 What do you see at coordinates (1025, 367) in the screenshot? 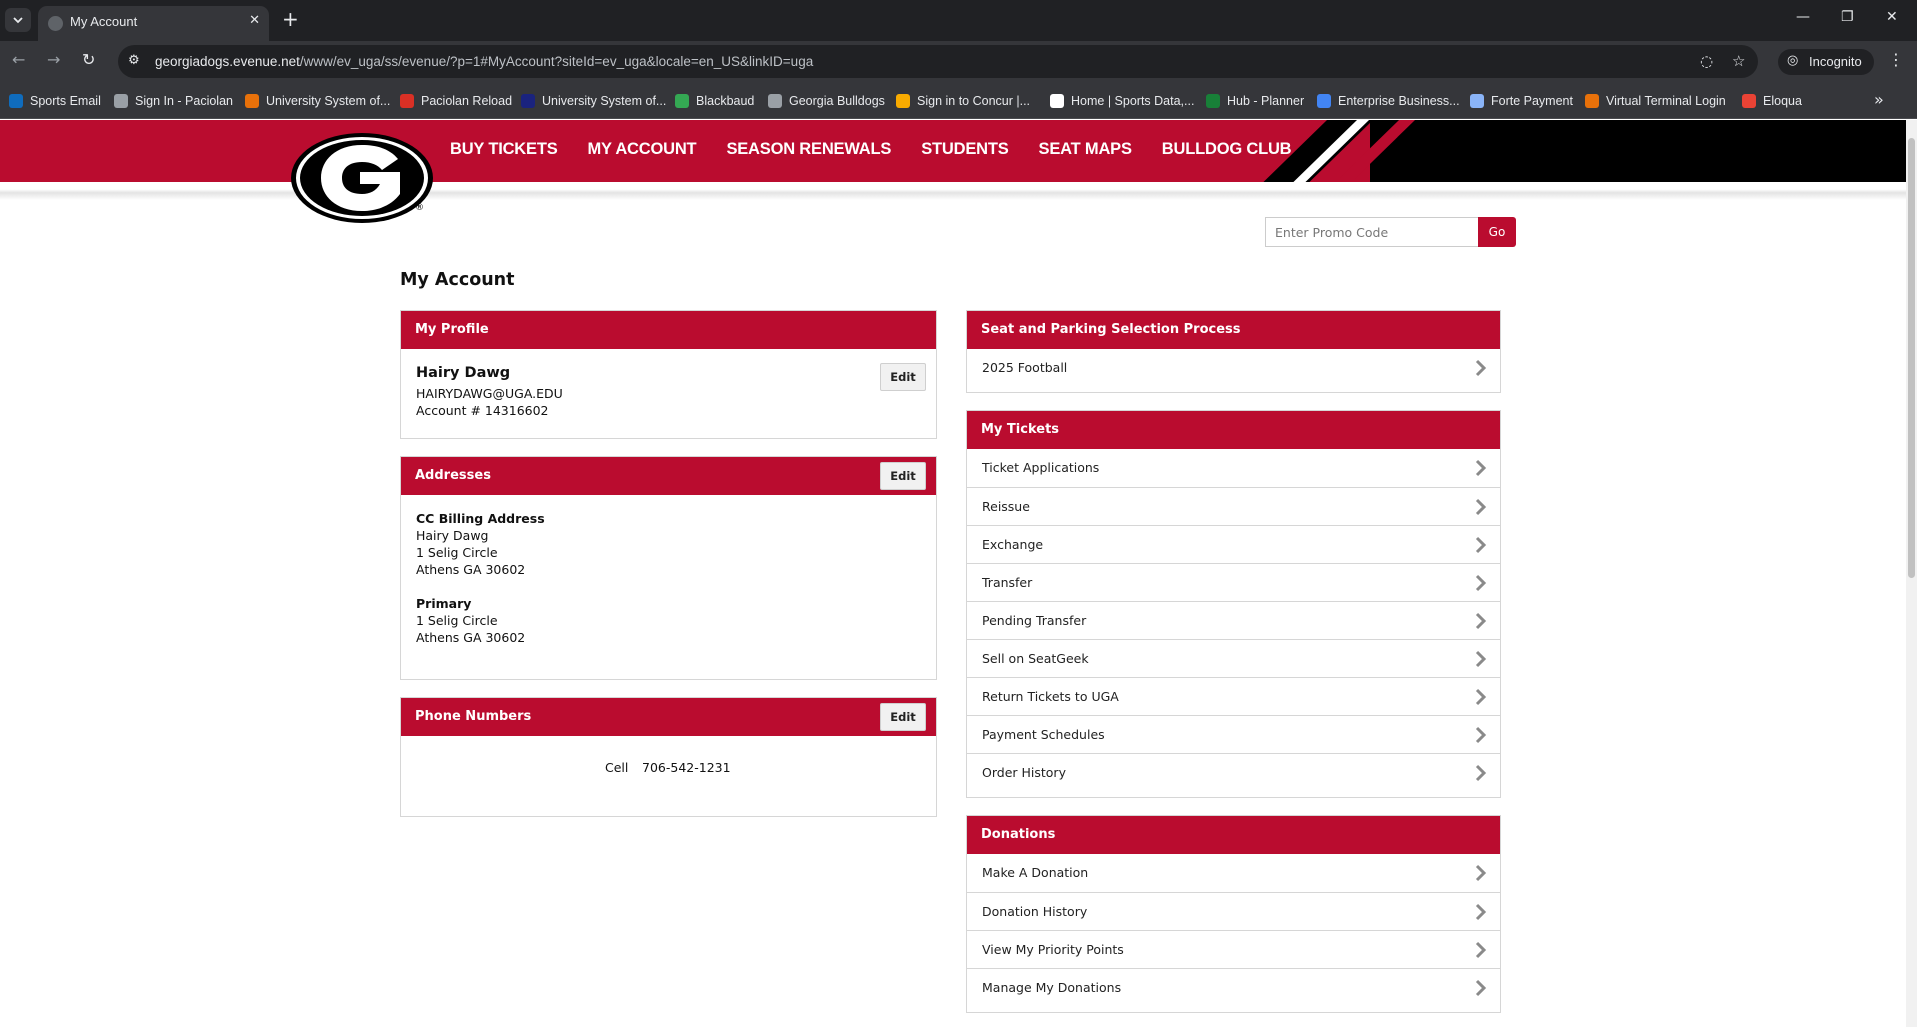
I see `list-item-label: 2025 Football` at bounding box center [1025, 367].